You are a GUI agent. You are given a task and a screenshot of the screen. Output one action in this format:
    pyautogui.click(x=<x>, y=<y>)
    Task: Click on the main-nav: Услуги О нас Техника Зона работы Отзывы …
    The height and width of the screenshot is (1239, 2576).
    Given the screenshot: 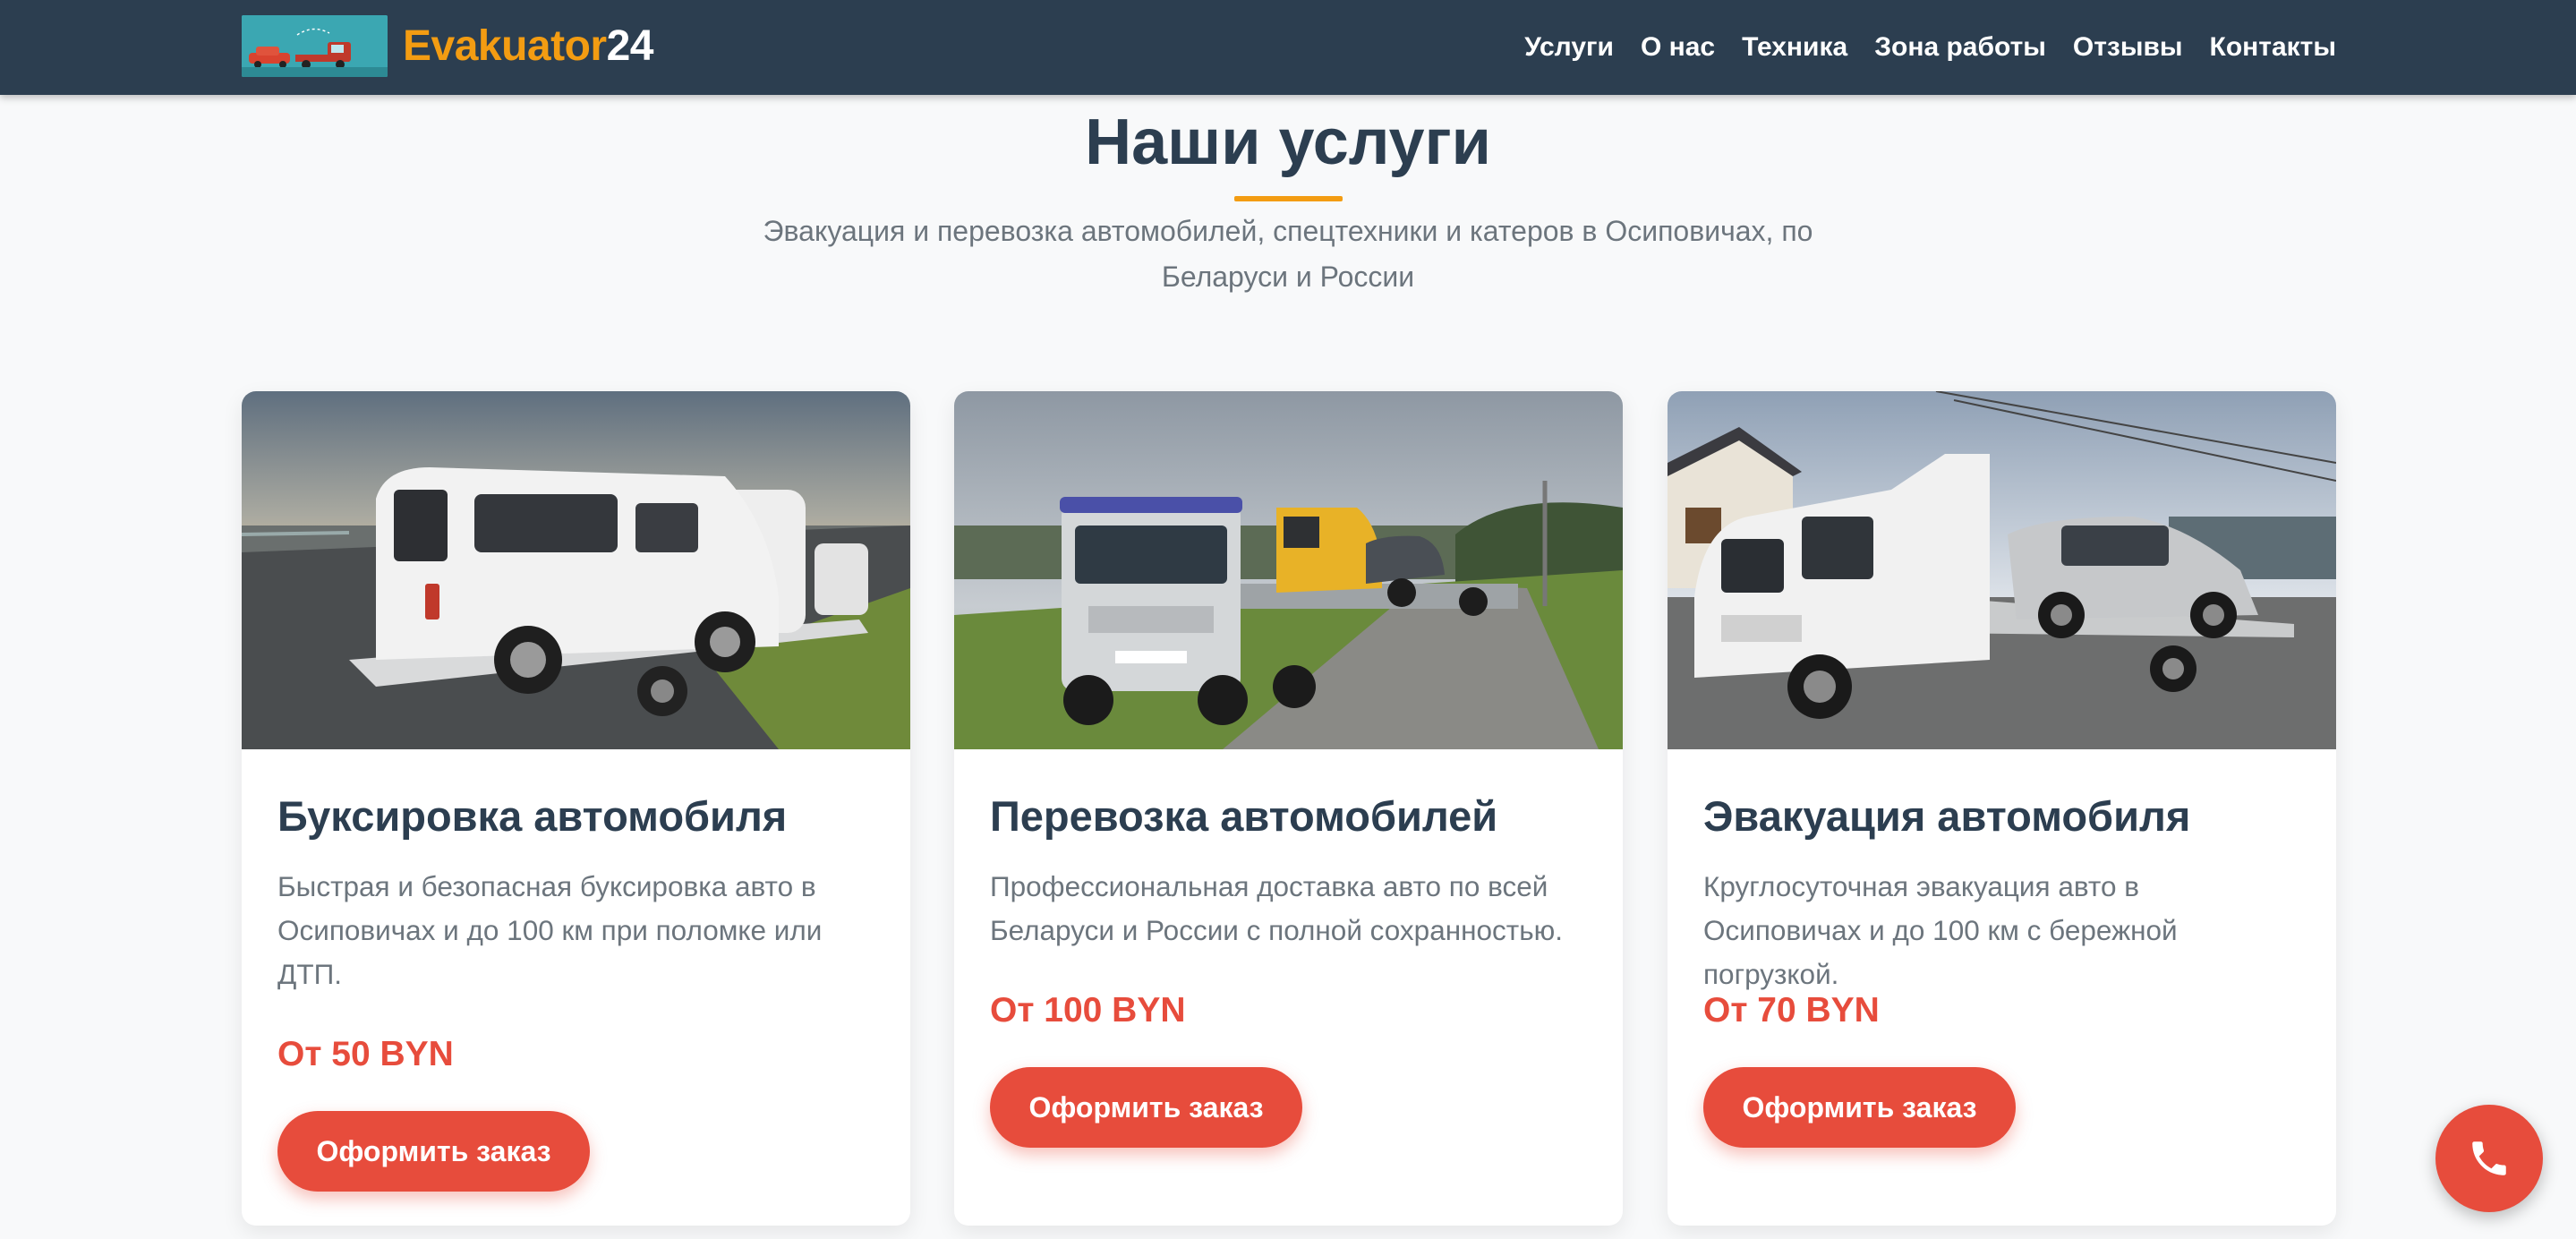 What is the action you would take?
    pyautogui.click(x=1930, y=47)
    